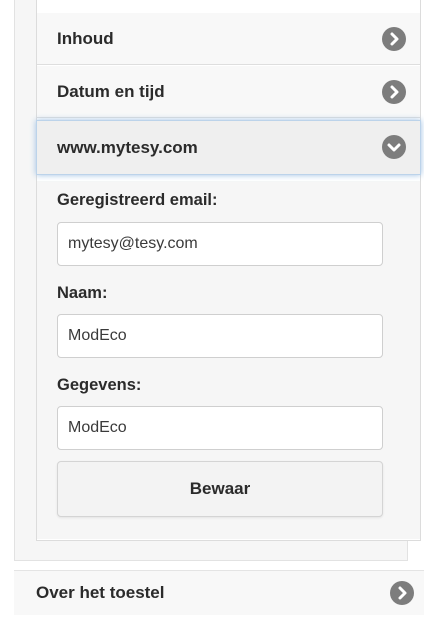 This screenshot has height=619, width=424. I want to click on email-field: mytesy@tesy.com, so click(220, 244).